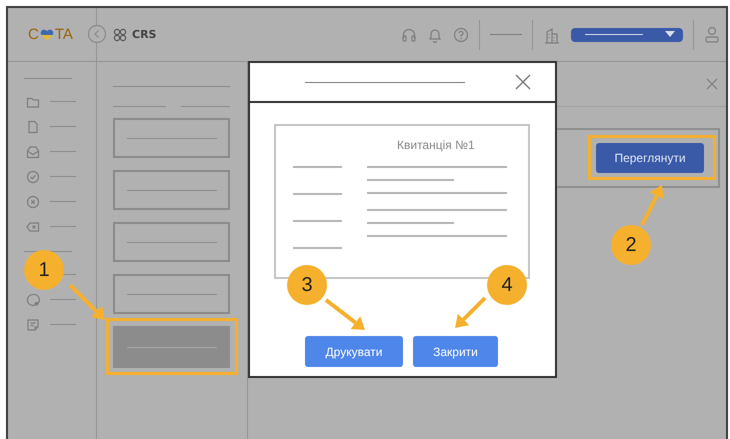  What do you see at coordinates (33, 127) in the screenshot?
I see `file-icon` at bounding box center [33, 127].